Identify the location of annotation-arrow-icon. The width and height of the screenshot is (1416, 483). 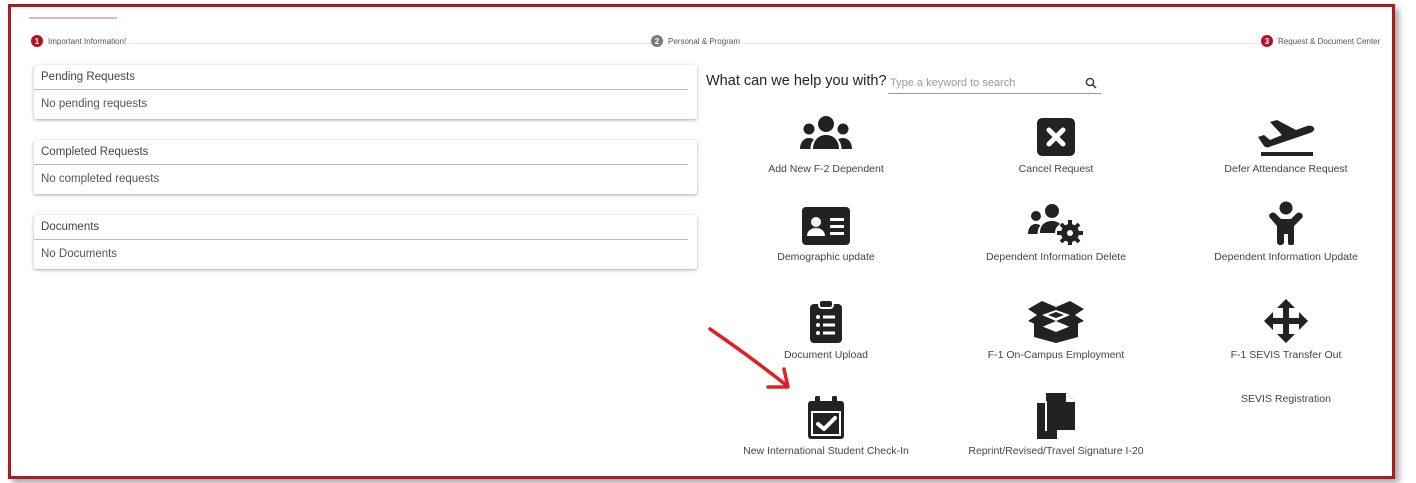
(749, 358).